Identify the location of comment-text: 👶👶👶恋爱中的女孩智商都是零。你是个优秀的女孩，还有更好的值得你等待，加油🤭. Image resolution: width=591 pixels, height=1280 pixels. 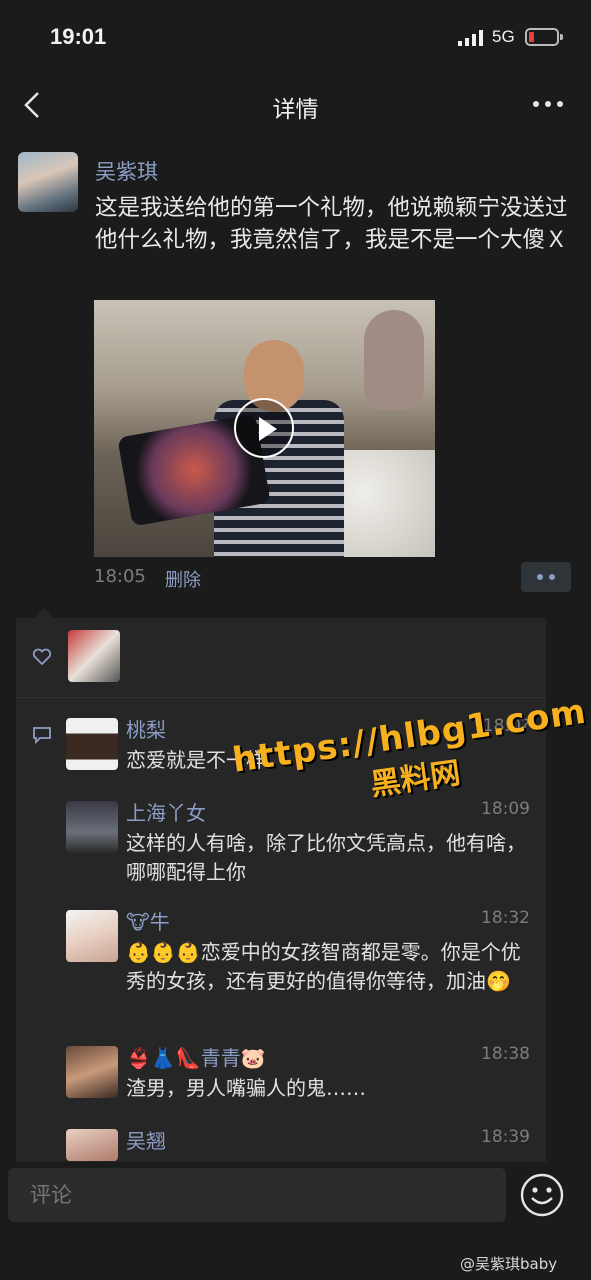
(323, 966).